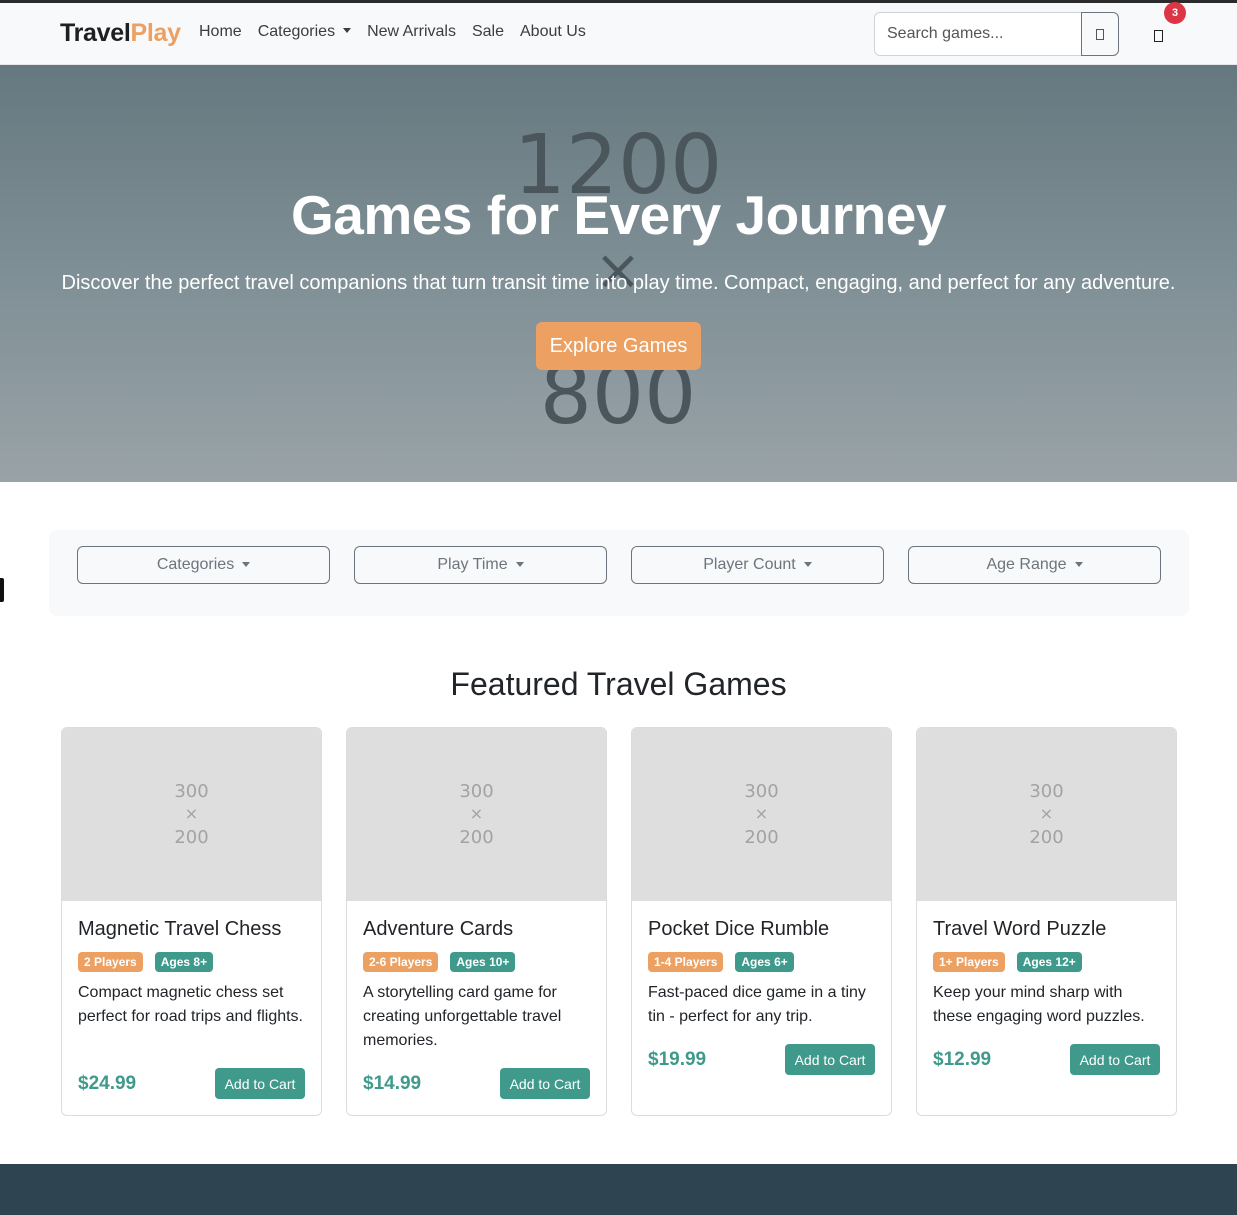  What do you see at coordinates (438, 929) in the screenshot?
I see `product-title: Adventure Cards` at bounding box center [438, 929].